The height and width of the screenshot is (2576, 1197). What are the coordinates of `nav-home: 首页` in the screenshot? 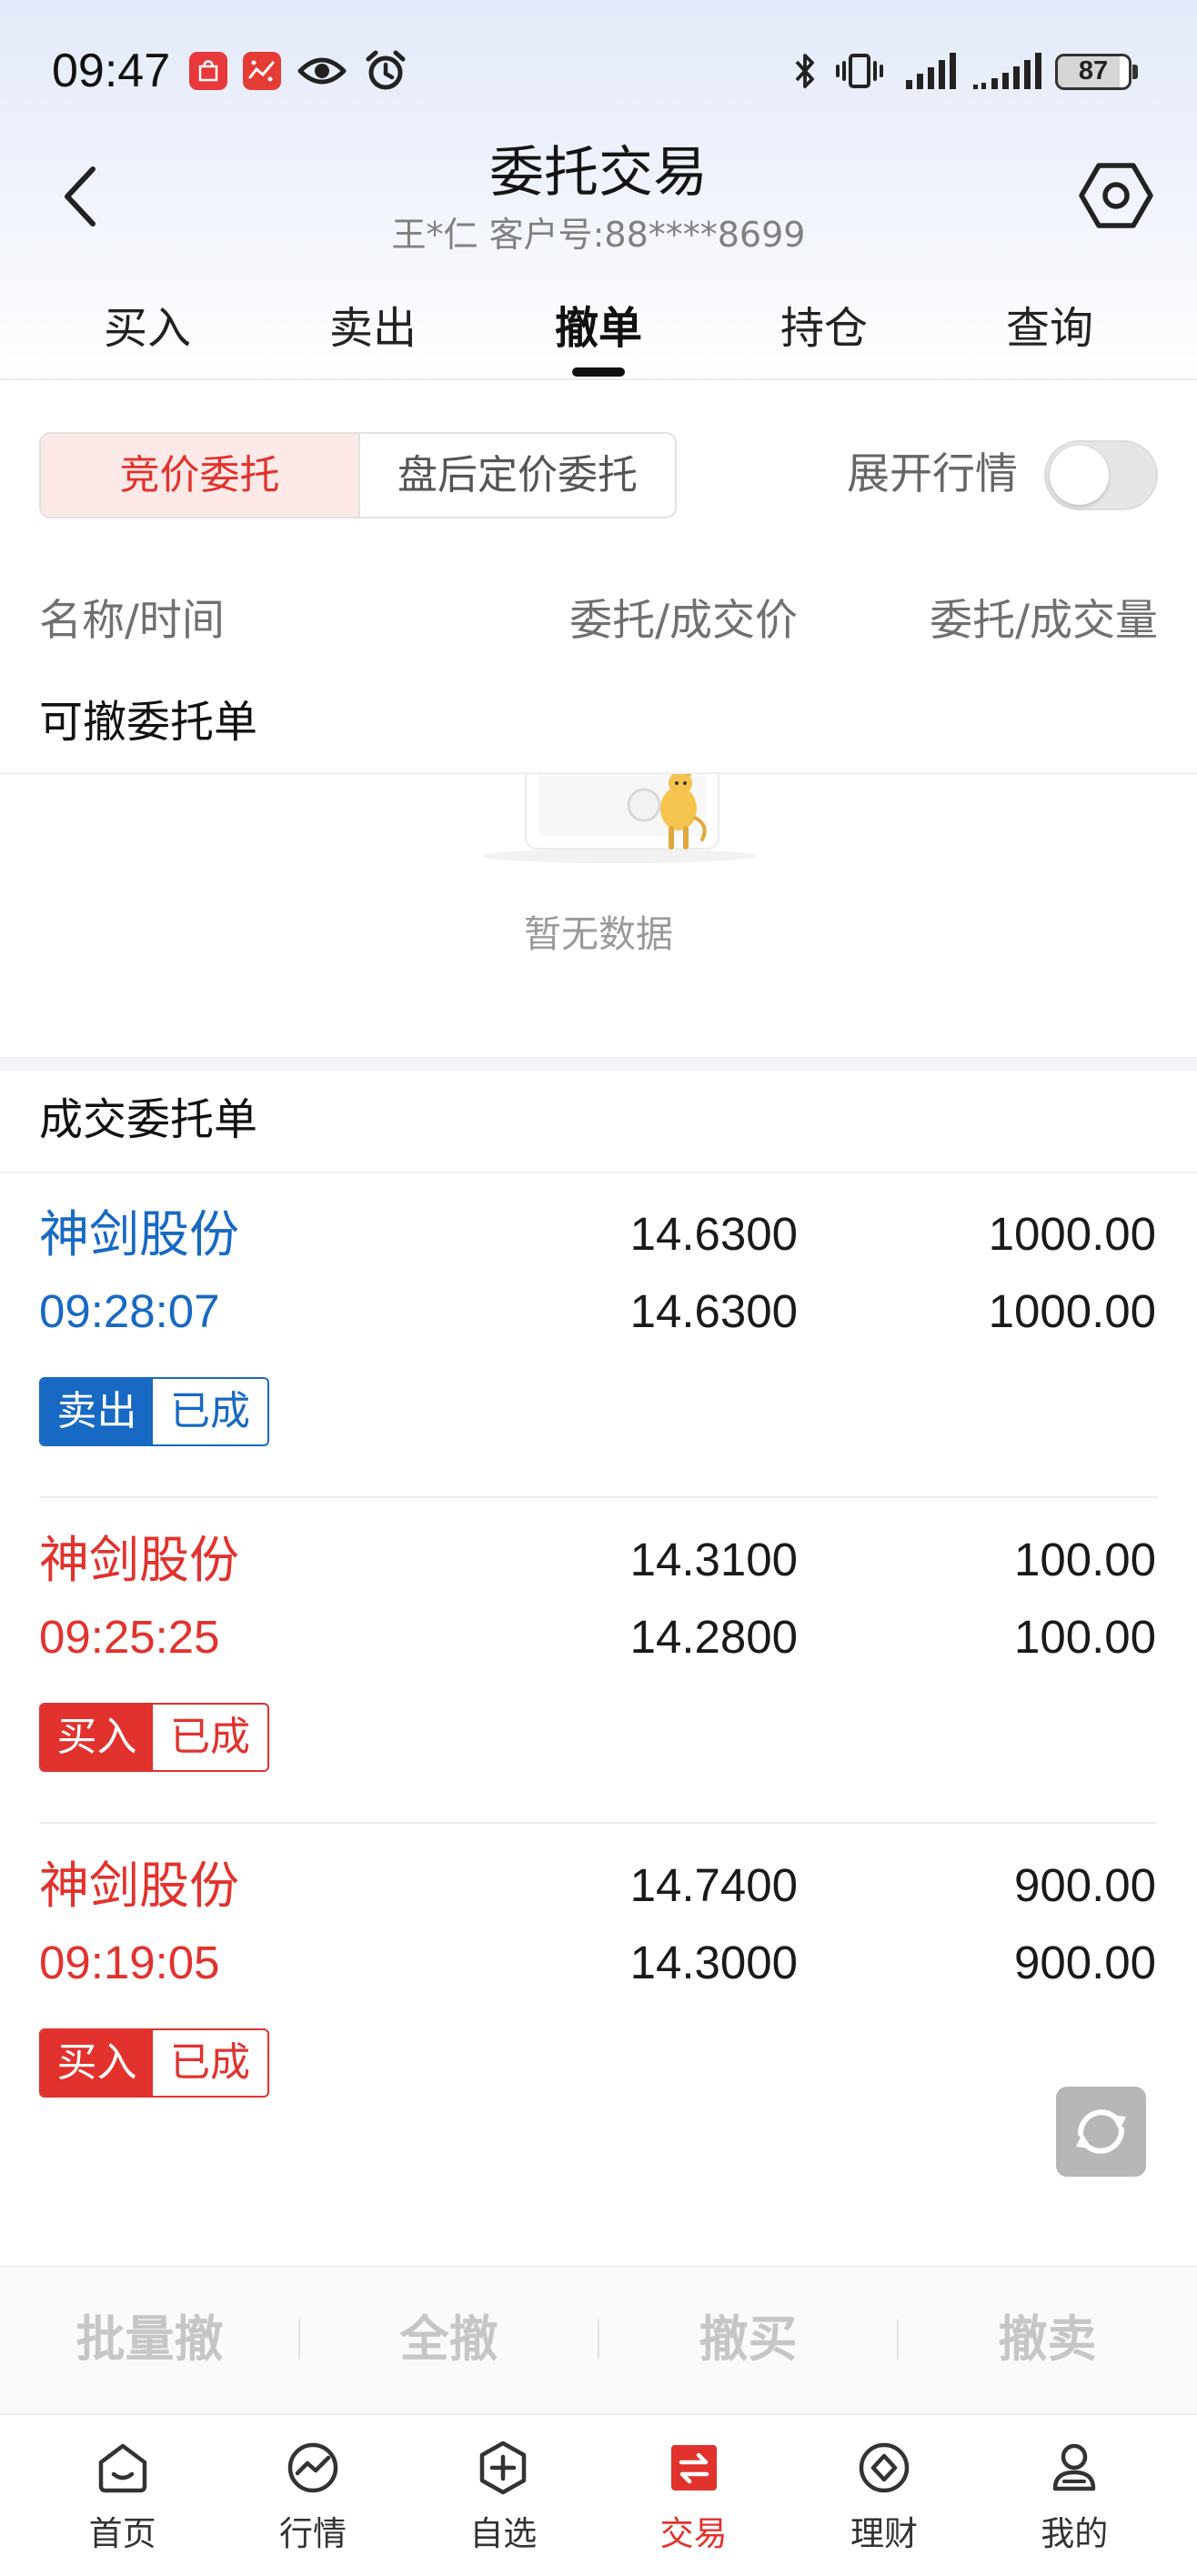 It's located at (122, 2495).